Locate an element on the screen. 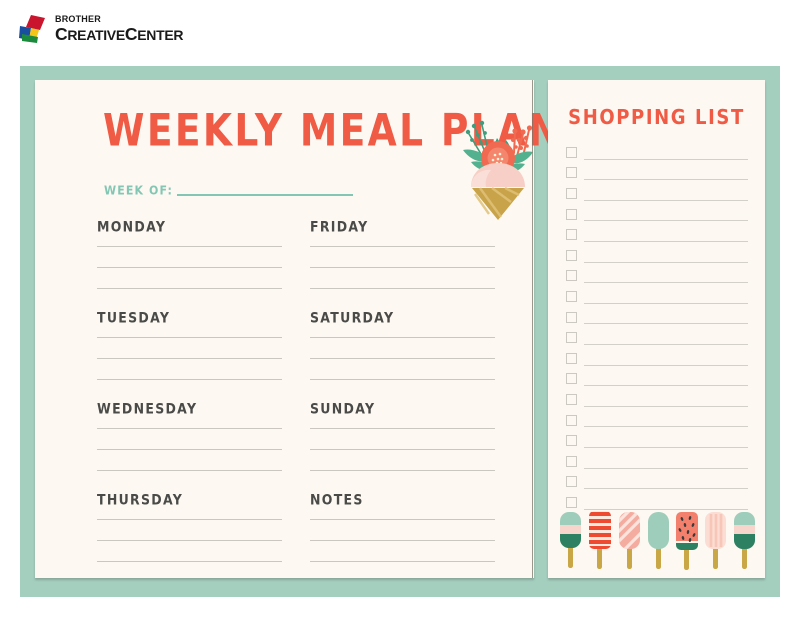 The image size is (800, 618). week-of-writing-line is located at coordinates (264, 195).